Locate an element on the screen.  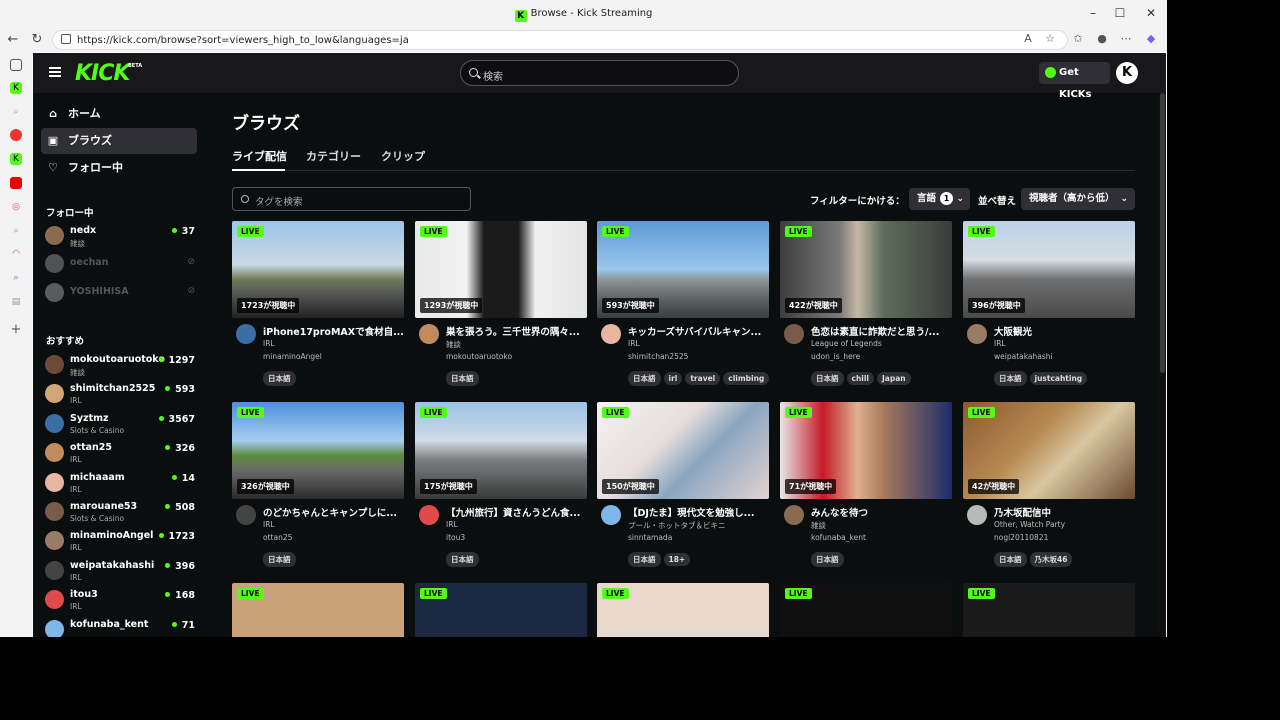
stream-category: Other, Watch Party is located at coordinates (1029, 524).